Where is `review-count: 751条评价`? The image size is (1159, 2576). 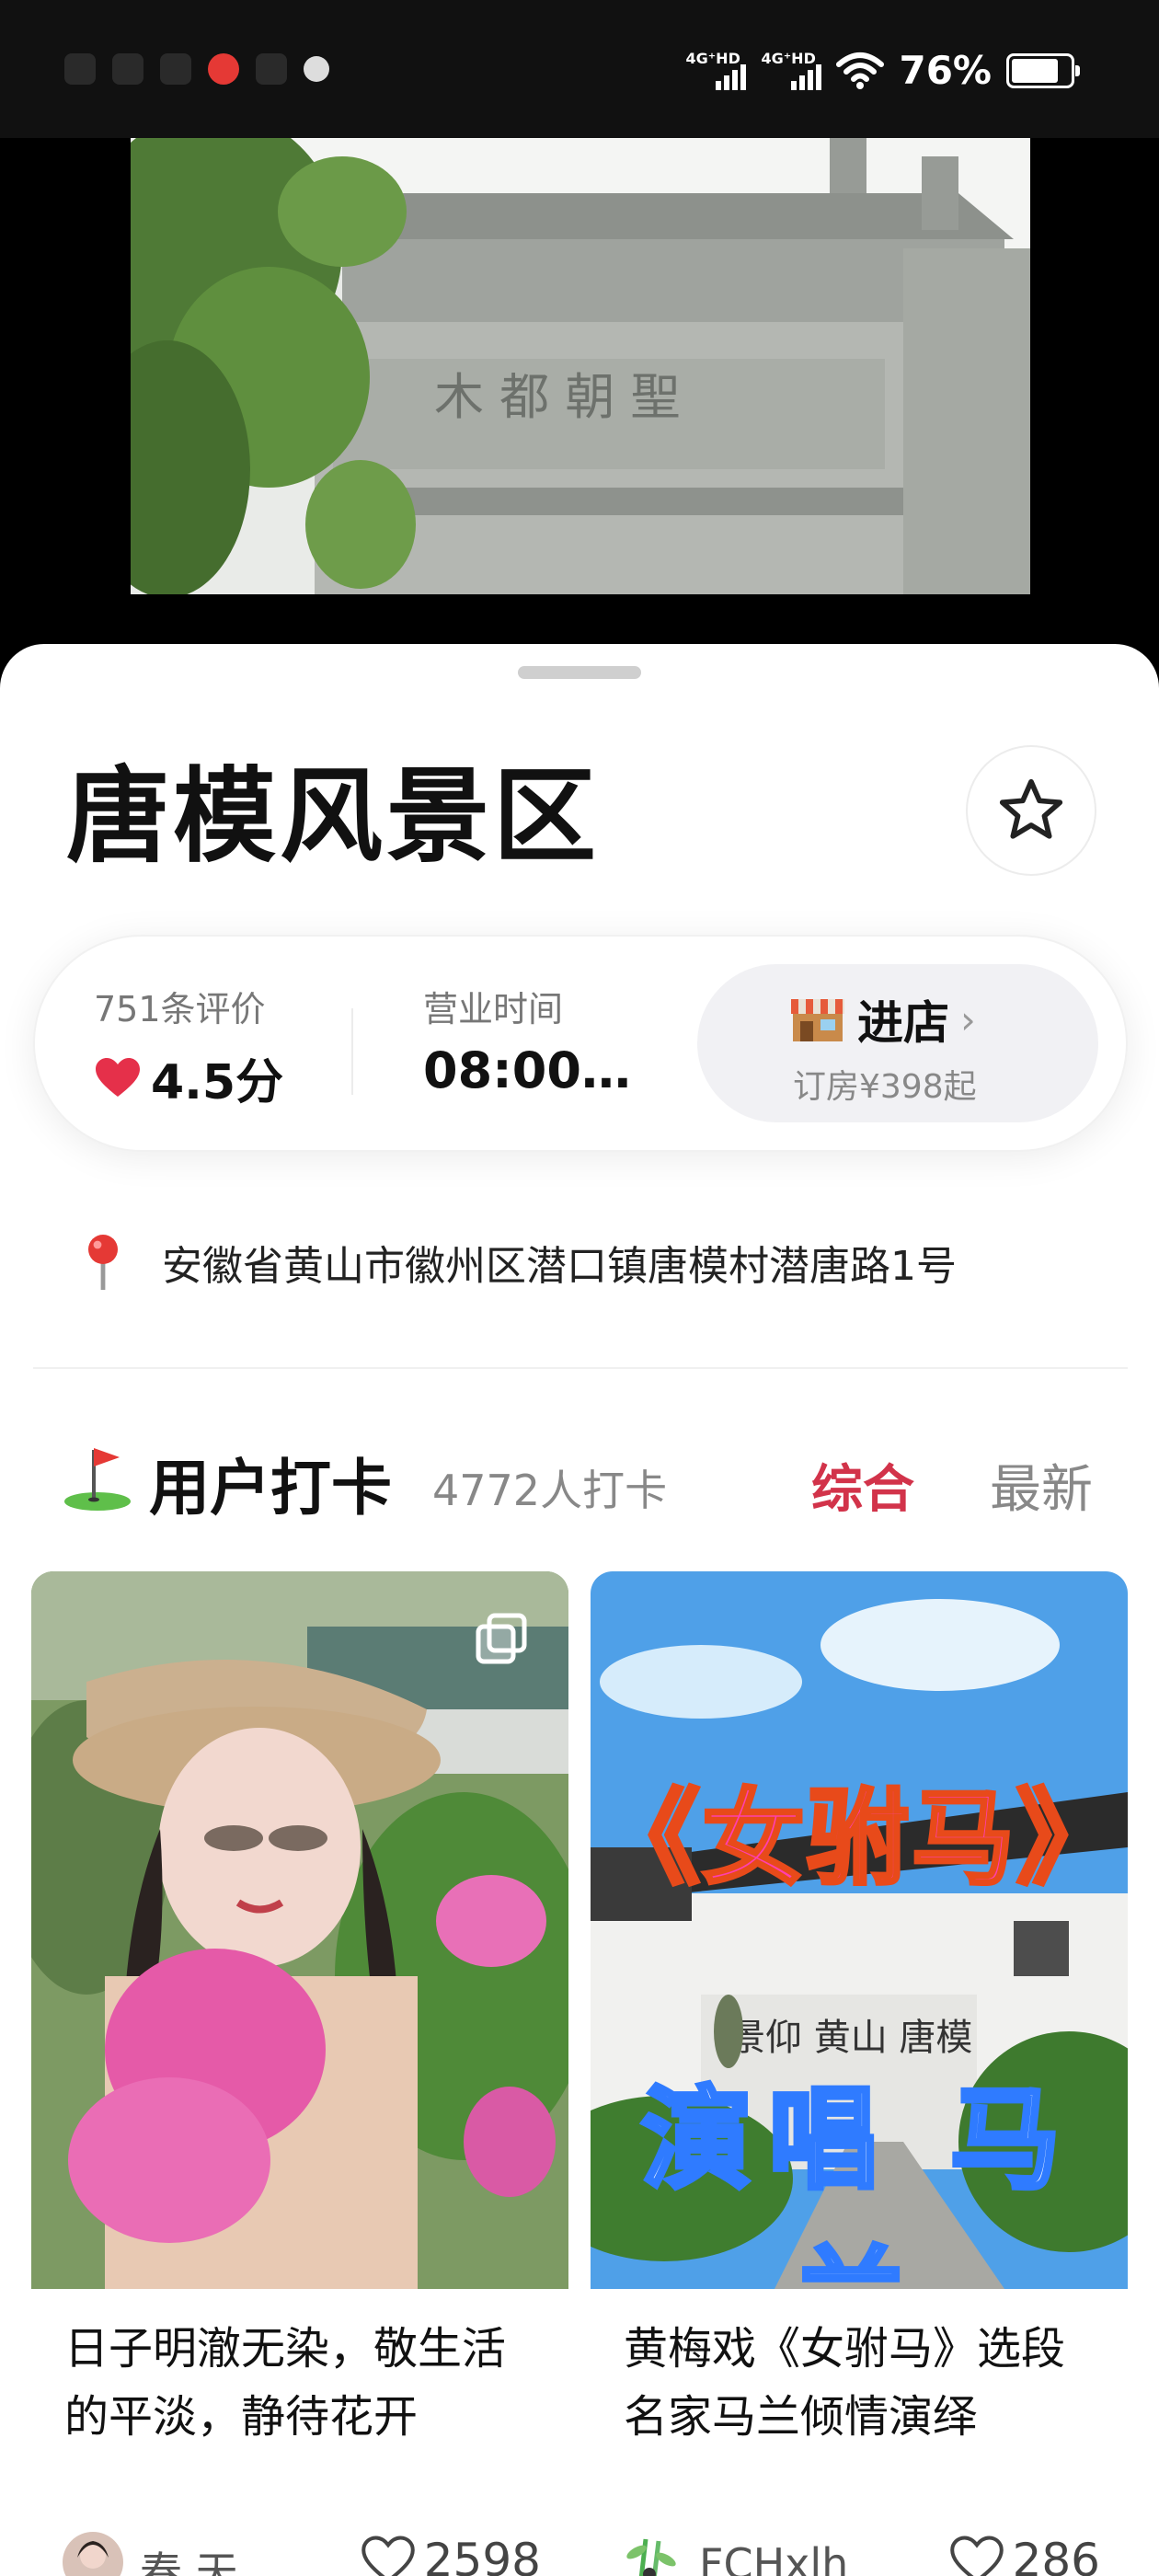
review-count: 751条评价 is located at coordinates (180, 1006).